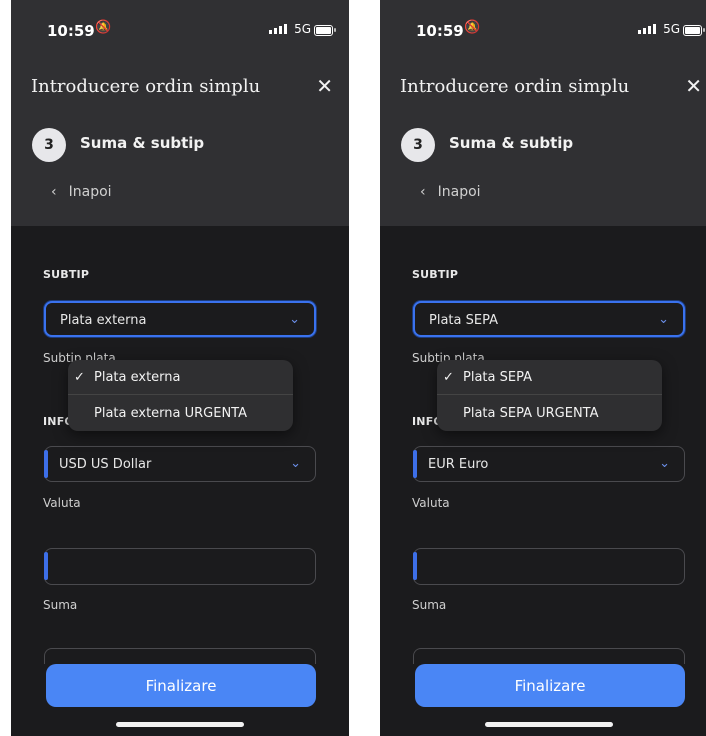 The image size is (706, 736). What do you see at coordinates (463, 320) in the screenshot?
I see `subtip-select-value: Plata SEPA` at bounding box center [463, 320].